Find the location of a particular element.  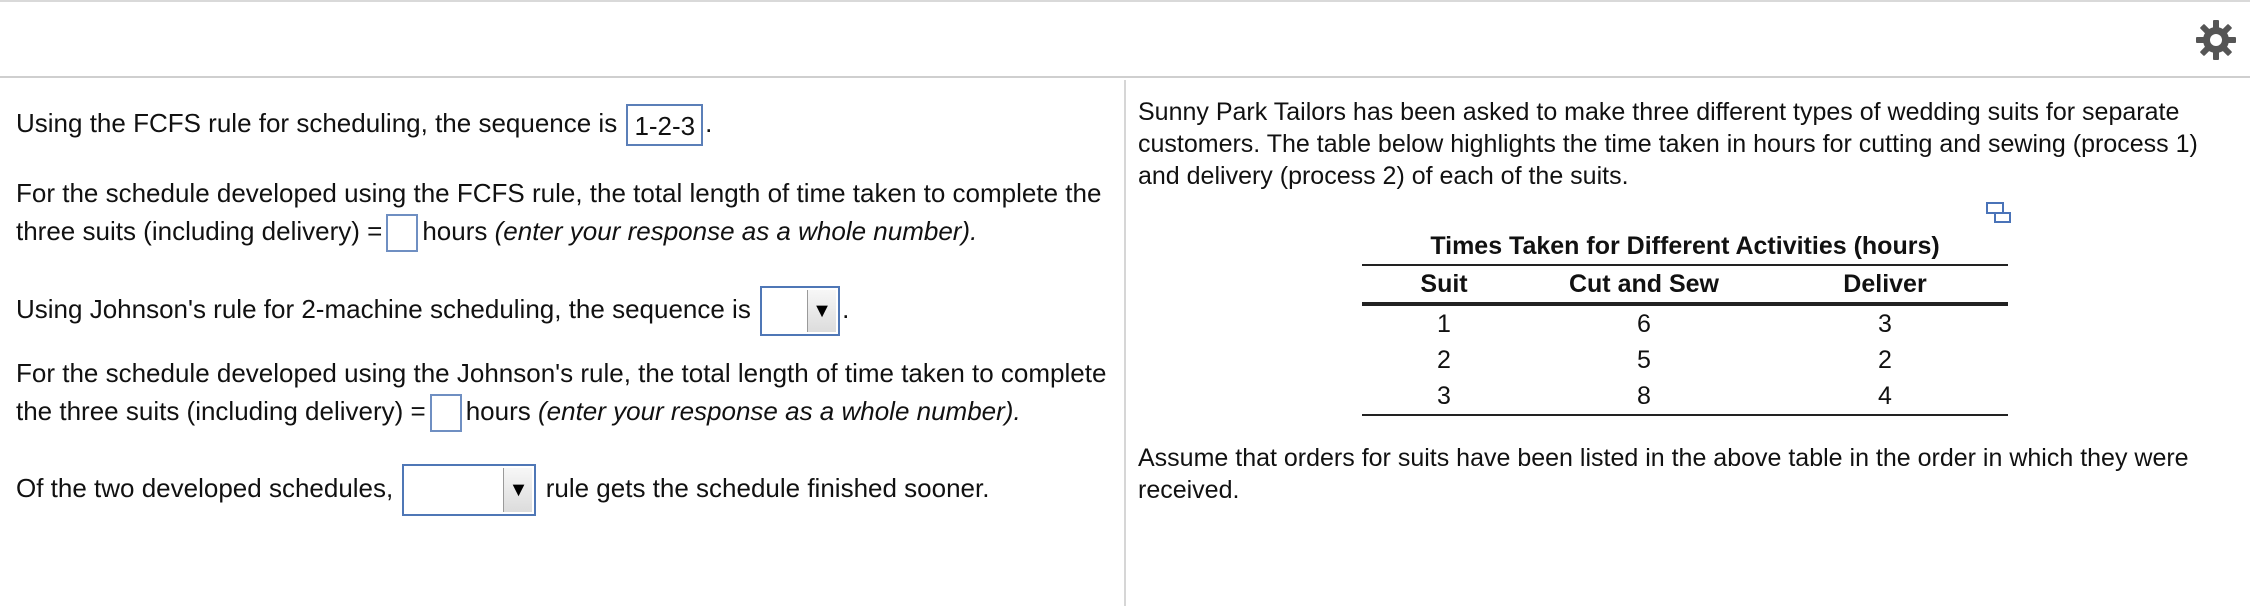

johnson-sequence-dropdown: ▼ is located at coordinates (800, 311).